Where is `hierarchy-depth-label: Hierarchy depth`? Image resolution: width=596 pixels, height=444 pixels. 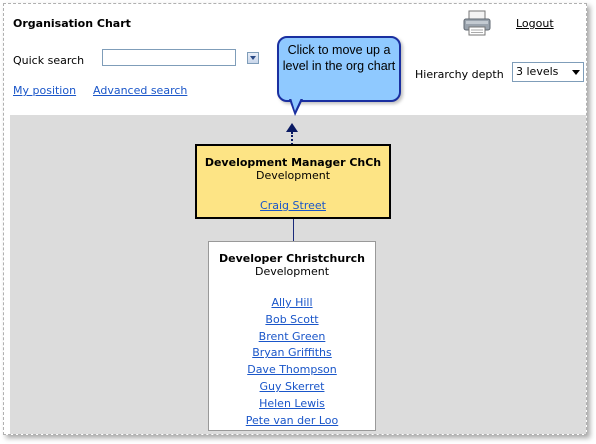
hierarchy-depth-label: Hierarchy depth is located at coordinates (459, 74).